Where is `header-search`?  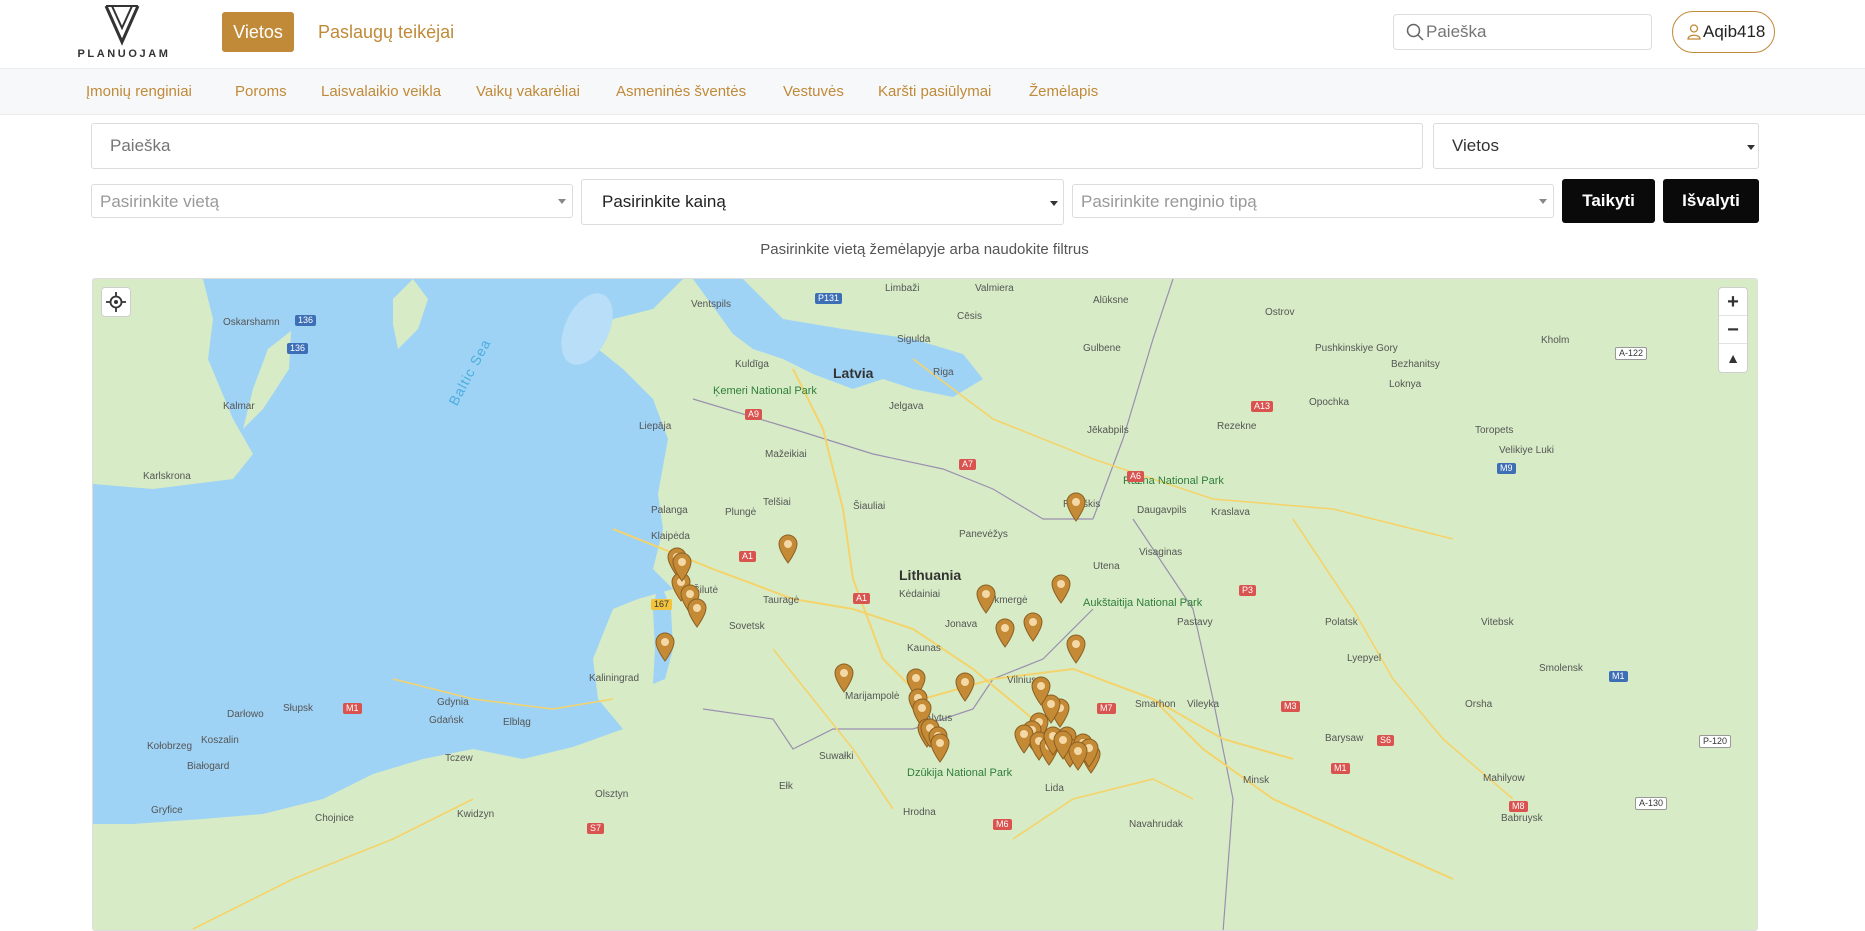 header-search is located at coordinates (1522, 32).